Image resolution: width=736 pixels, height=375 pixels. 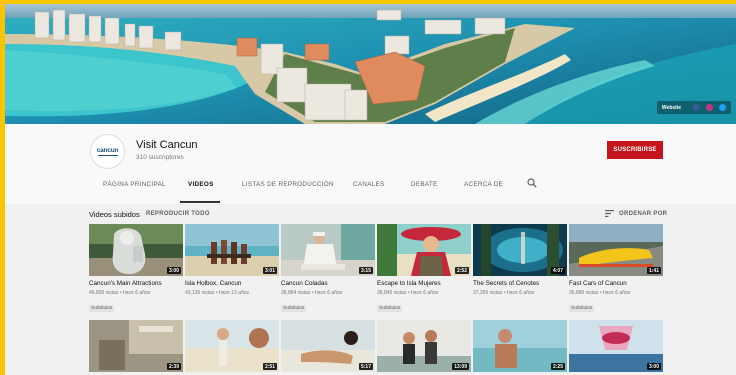 I want to click on video-meta: 36,886 vistas • hace 6 años, so click(x=600, y=293).